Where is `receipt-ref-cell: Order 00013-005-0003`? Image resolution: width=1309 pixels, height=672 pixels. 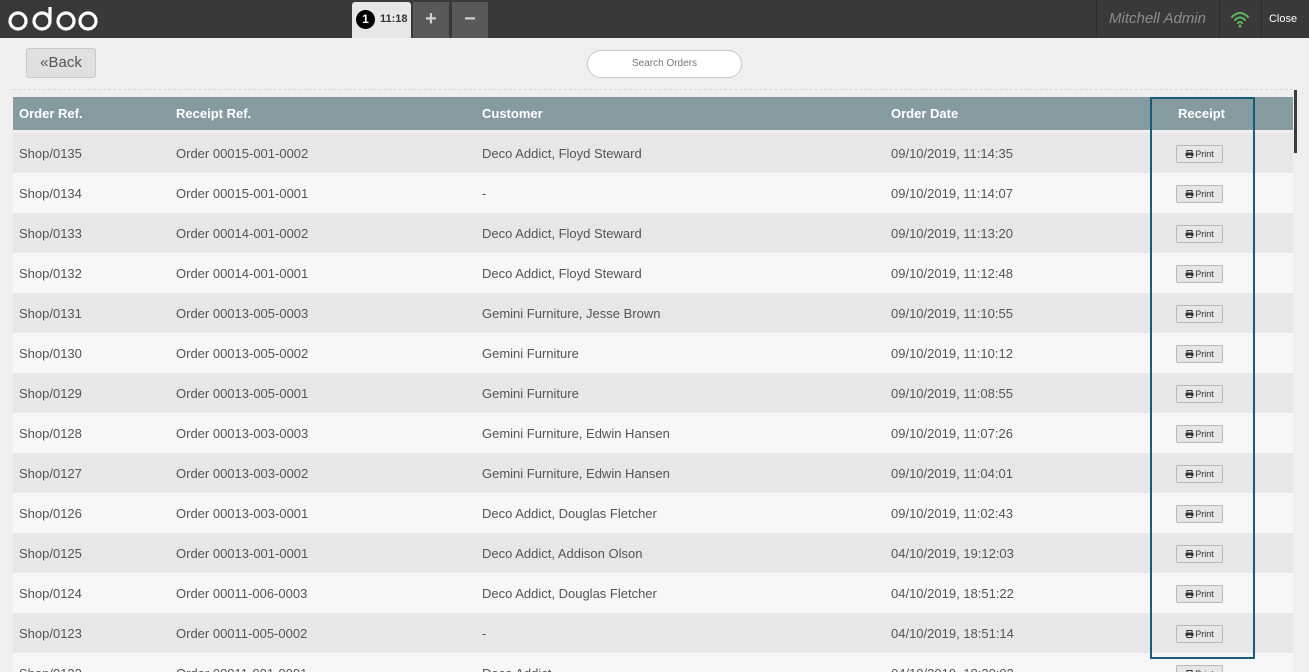 receipt-ref-cell: Order 00013-005-0003 is located at coordinates (242, 313).